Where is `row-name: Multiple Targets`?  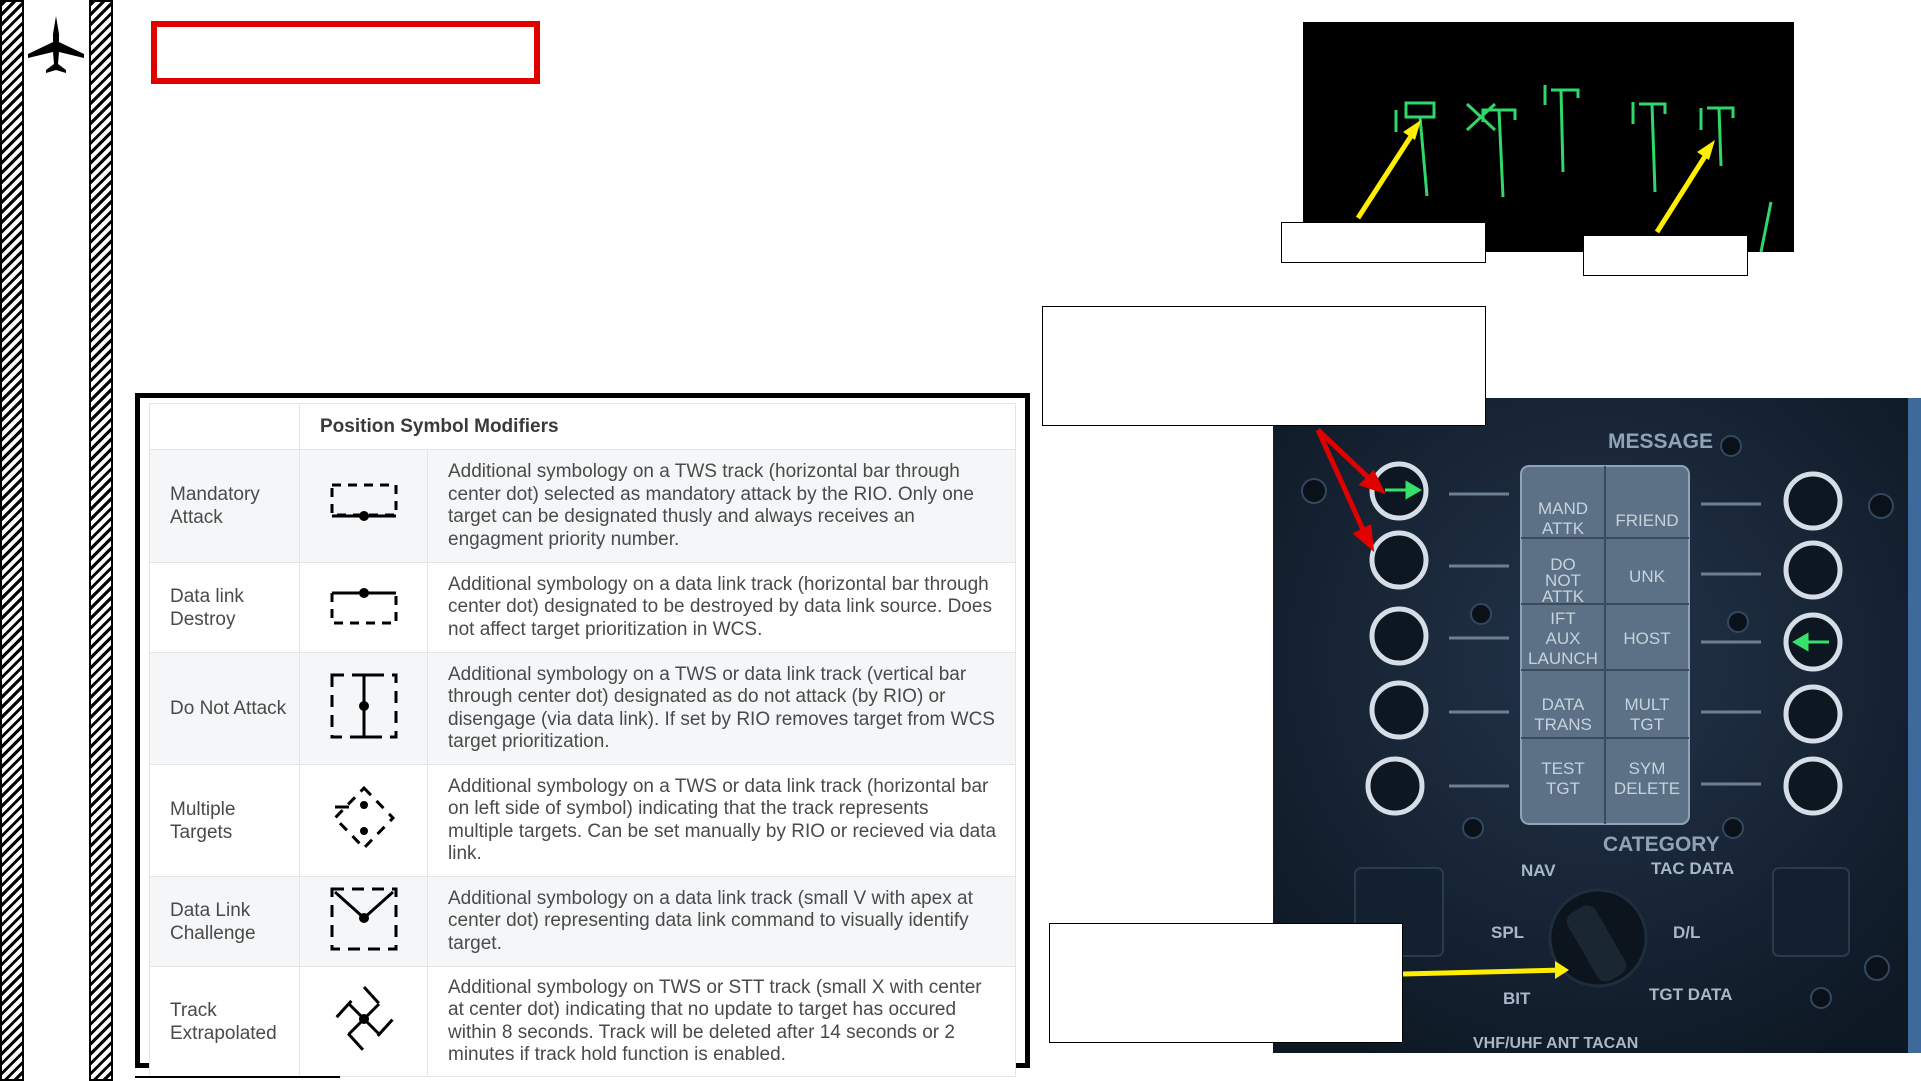
row-name: Multiple Targets is located at coordinates (224, 820).